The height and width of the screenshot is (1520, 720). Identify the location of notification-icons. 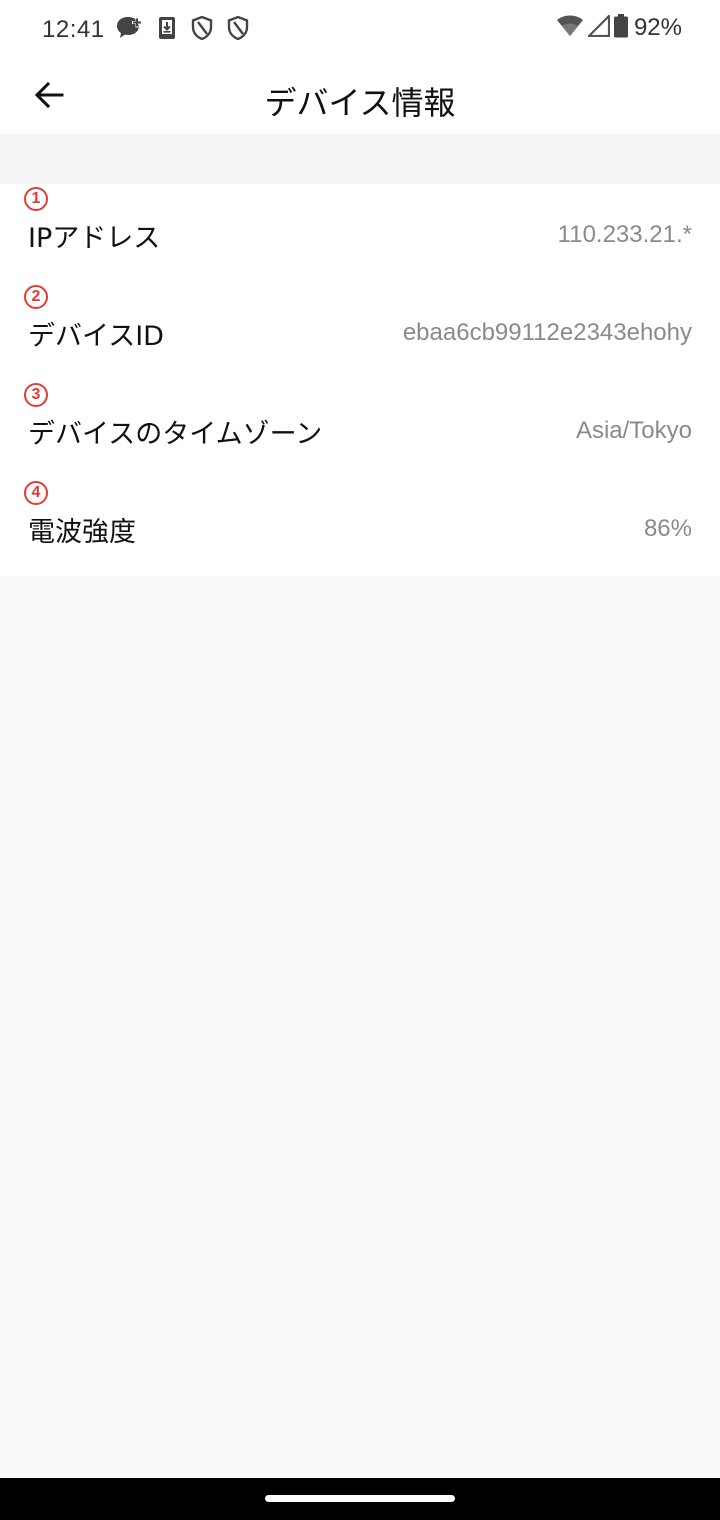
(182, 30).